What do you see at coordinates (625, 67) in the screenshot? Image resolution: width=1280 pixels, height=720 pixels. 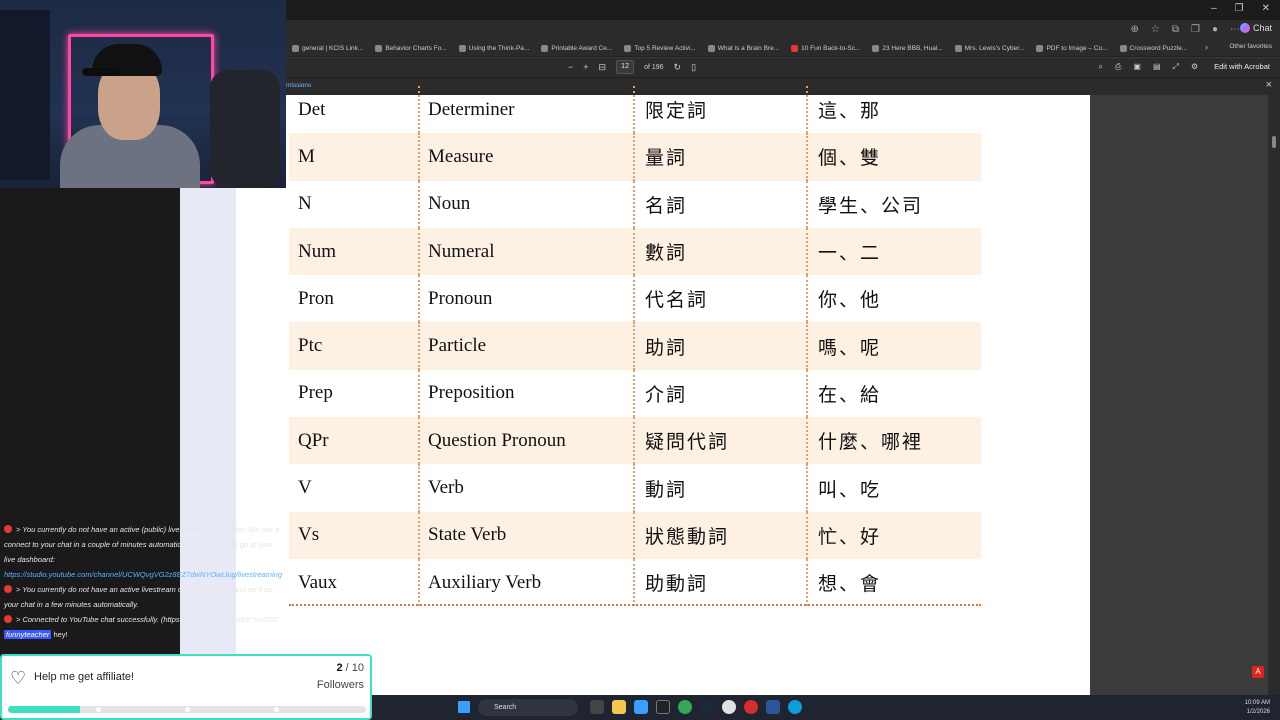 I see `page-number-input: 12` at bounding box center [625, 67].